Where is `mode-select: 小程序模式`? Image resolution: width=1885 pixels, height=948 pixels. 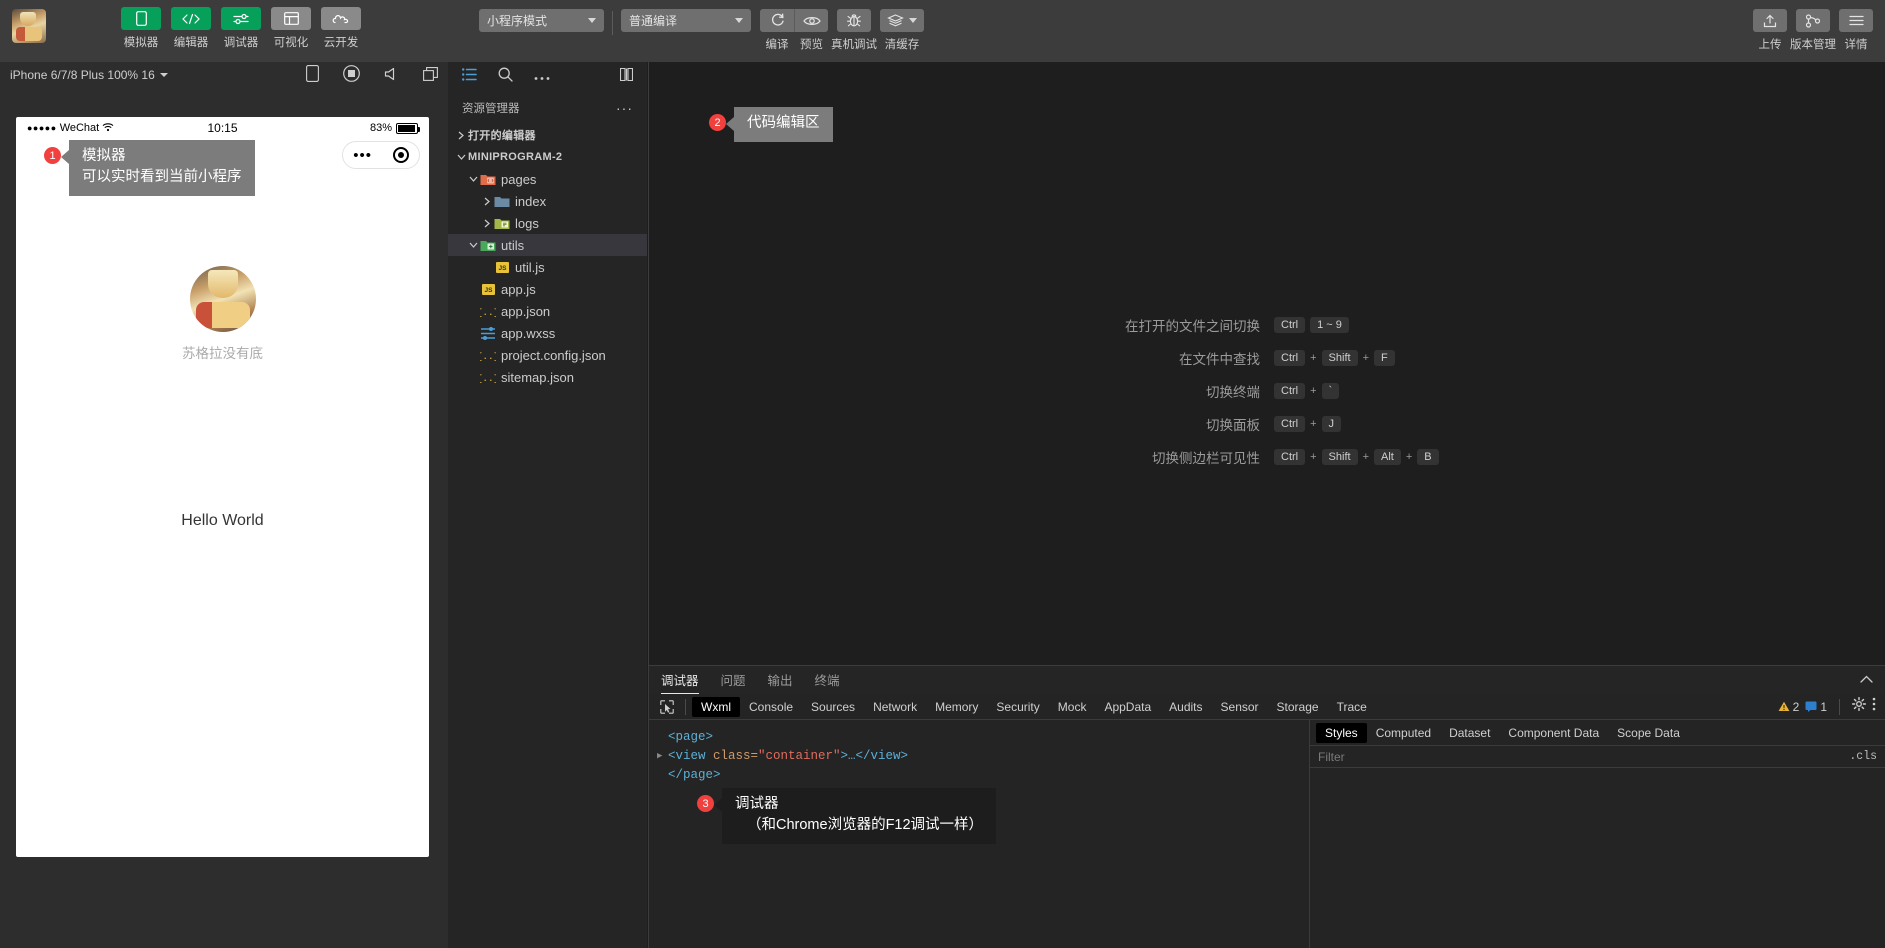 mode-select: 小程序模式 is located at coordinates (541, 20).